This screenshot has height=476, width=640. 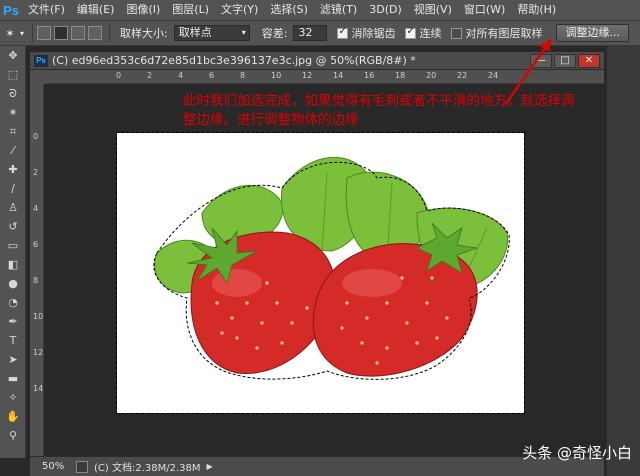 I want to click on menu-3d: 3D(D), so click(x=385, y=10).